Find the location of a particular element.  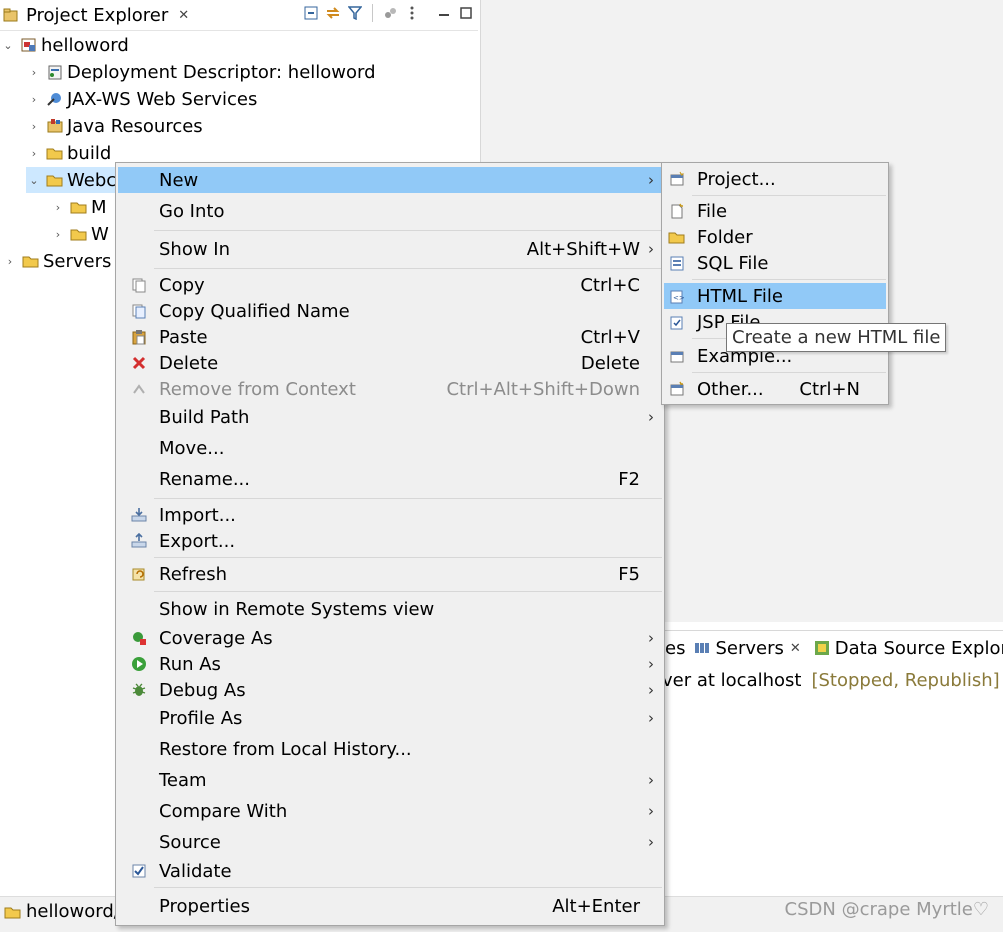

menu-item-label: New is located at coordinates (179, 180).